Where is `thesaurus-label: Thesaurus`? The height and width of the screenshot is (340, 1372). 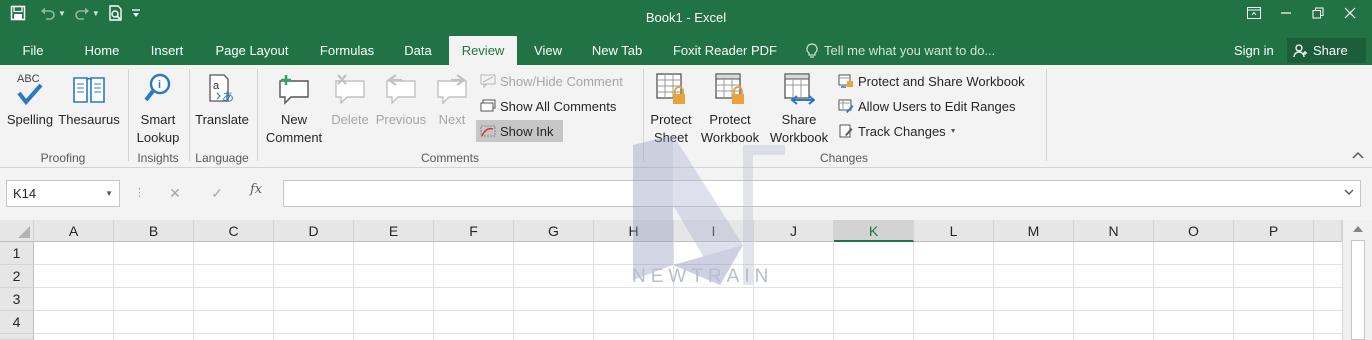
thesaurus-label: Thesaurus is located at coordinates (89, 119).